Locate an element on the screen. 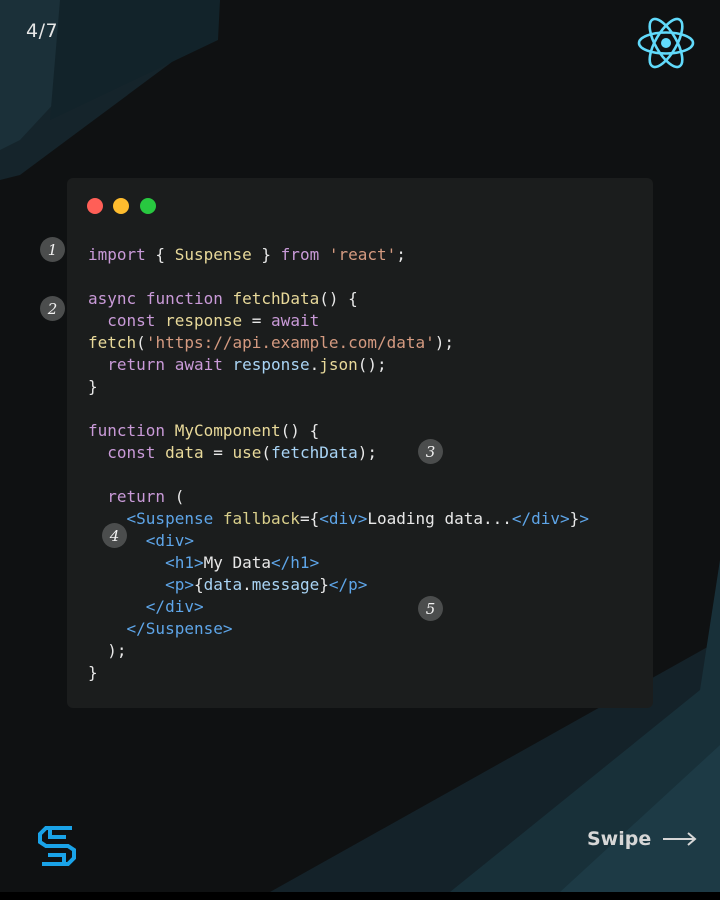 The width and height of the screenshot is (720, 900). code-token: = is located at coordinates (218, 452).